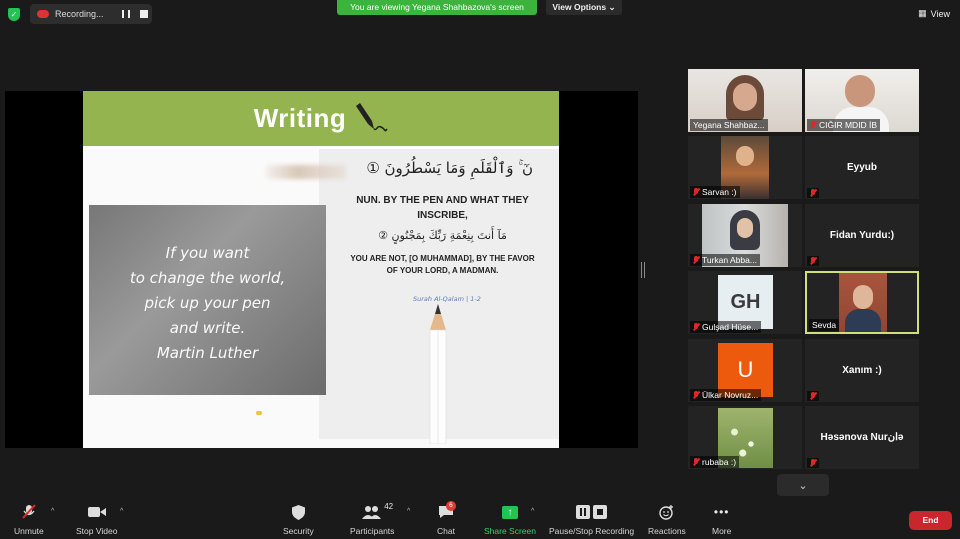 Image resolution: width=960 pixels, height=539 pixels. What do you see at coordinates (300, 118) in the screenshot?
I see `slide-title: Writing` at bounding box center [300, 118].